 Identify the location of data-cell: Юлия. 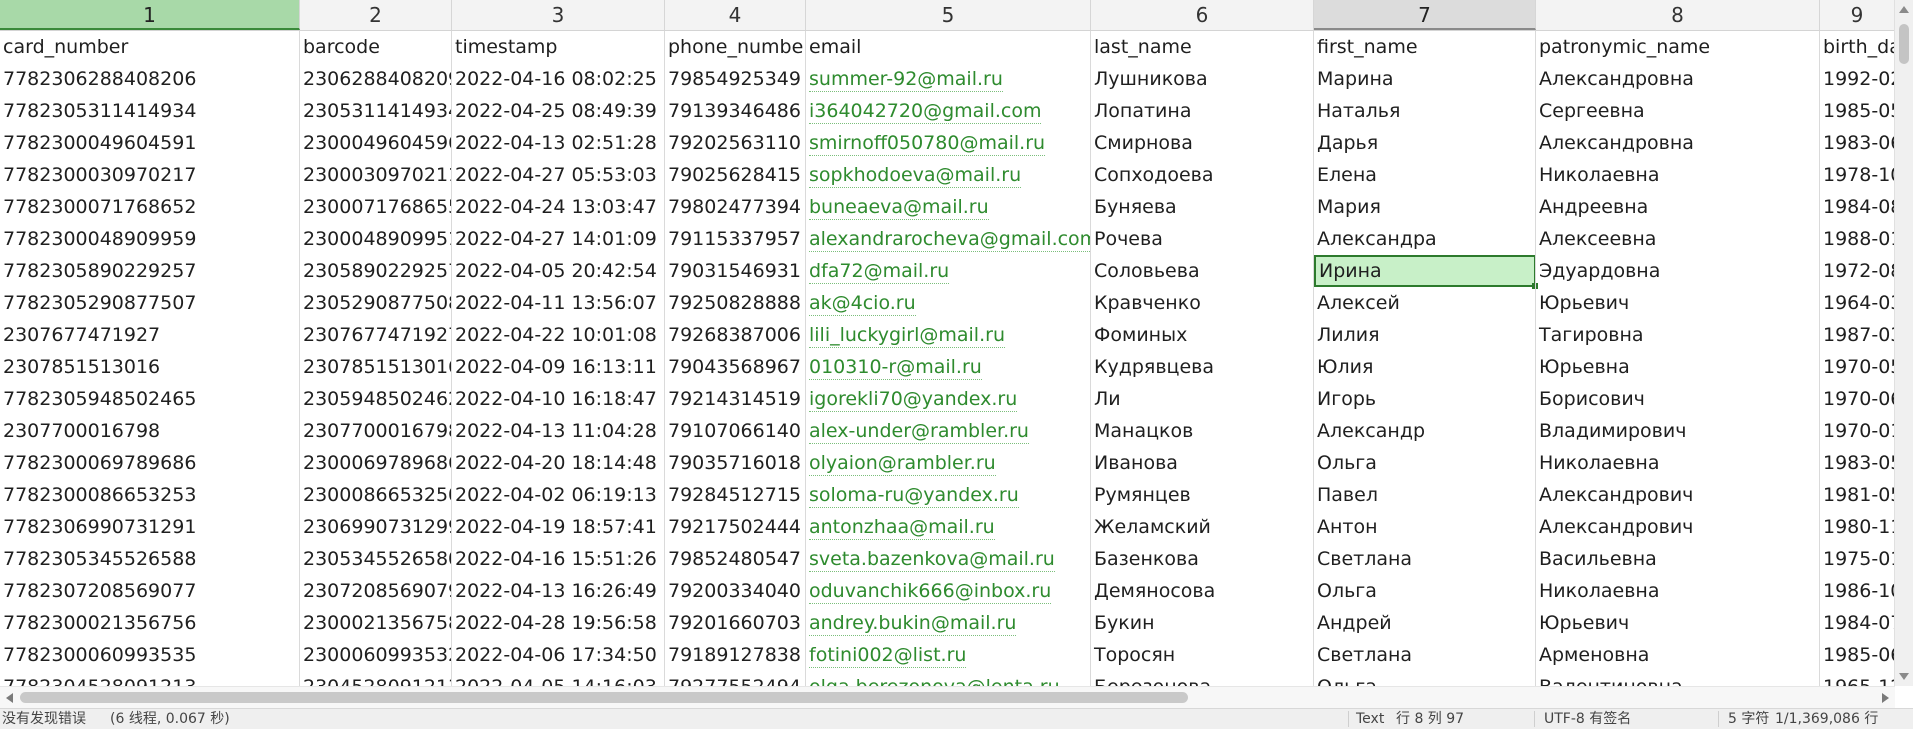
(1425, 367).